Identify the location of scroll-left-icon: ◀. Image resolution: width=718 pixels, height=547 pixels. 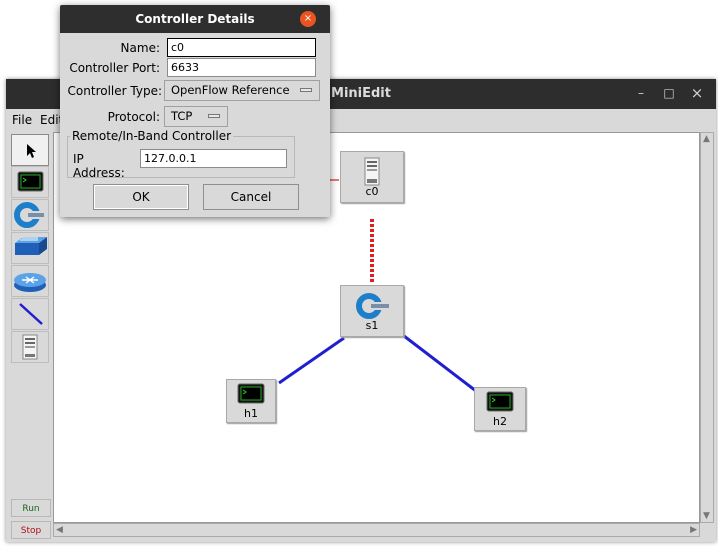
(59, 530).